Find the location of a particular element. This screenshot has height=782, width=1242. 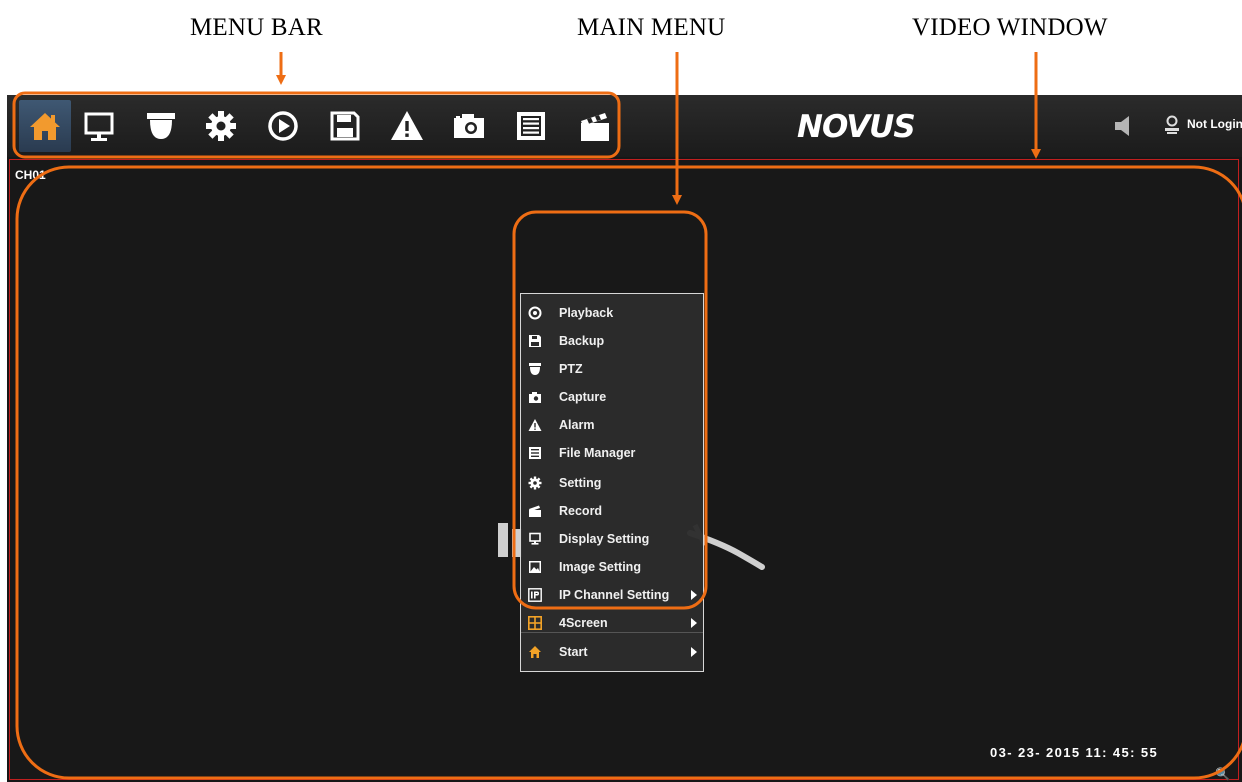

menu-item-label: 4Screen is located at coordinates (583, 623).